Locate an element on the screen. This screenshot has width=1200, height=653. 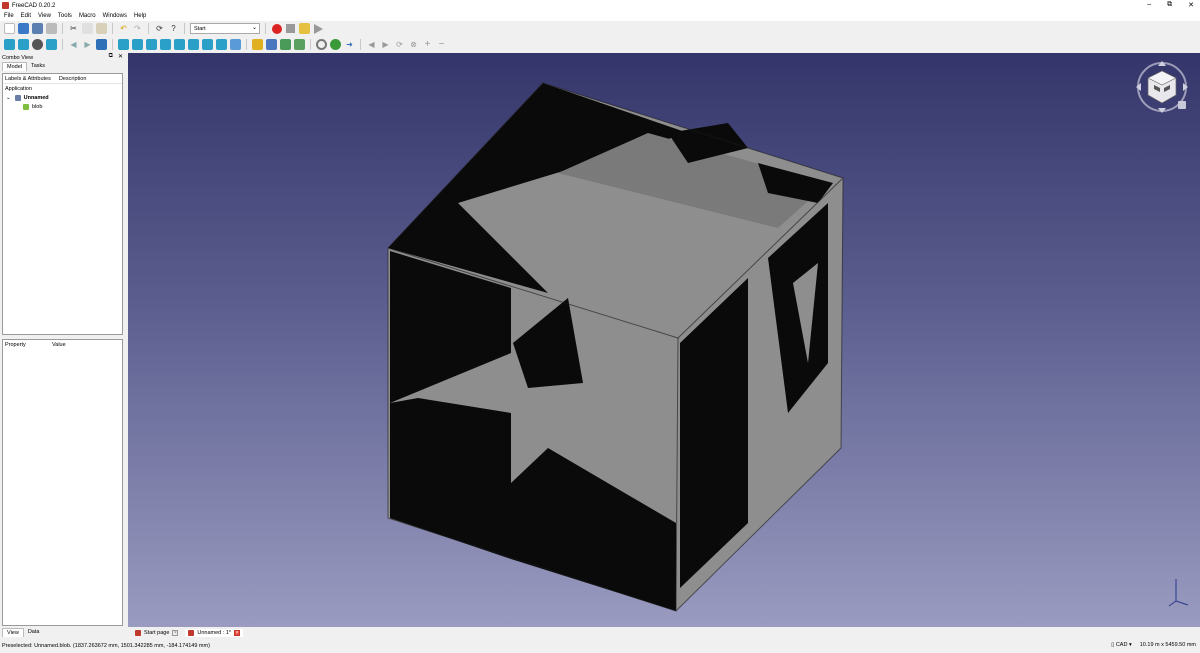
tab-data: Data is located at coordinates (34, 632).